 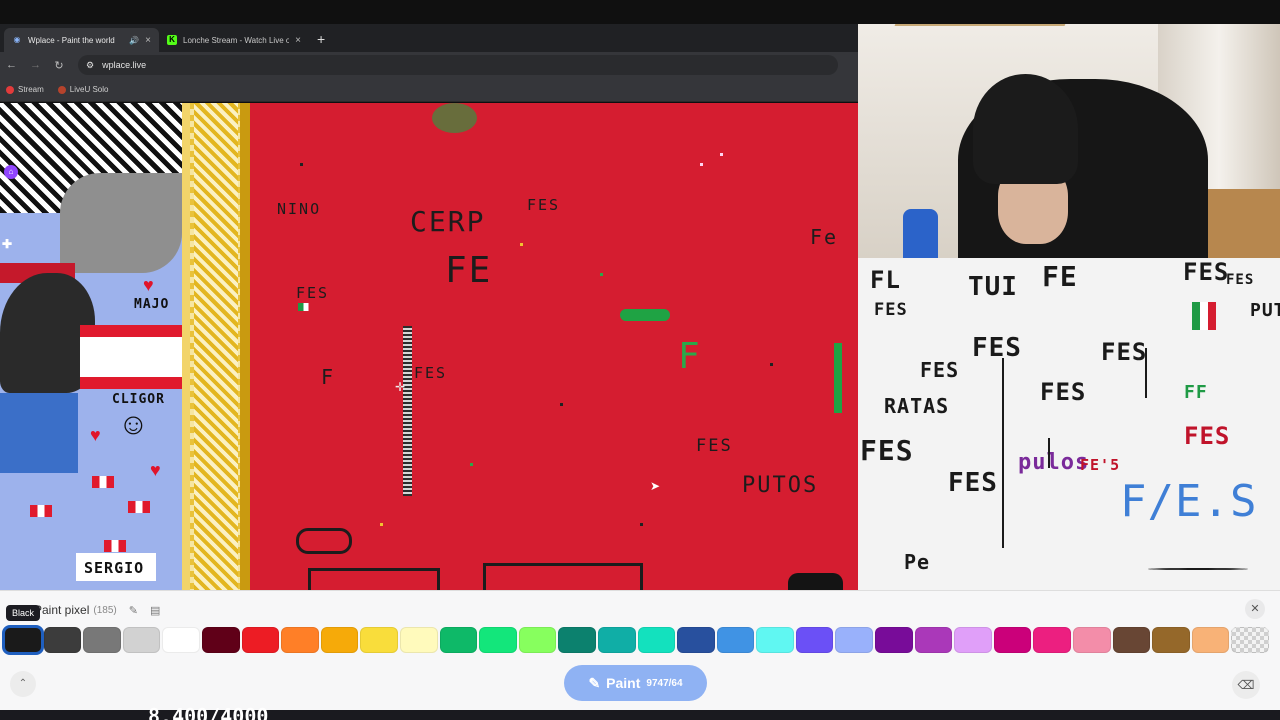 What do you see at coordinates (216, 346) in the screenshot?
I see `gold-pattern` at bounding box center [216, 346].